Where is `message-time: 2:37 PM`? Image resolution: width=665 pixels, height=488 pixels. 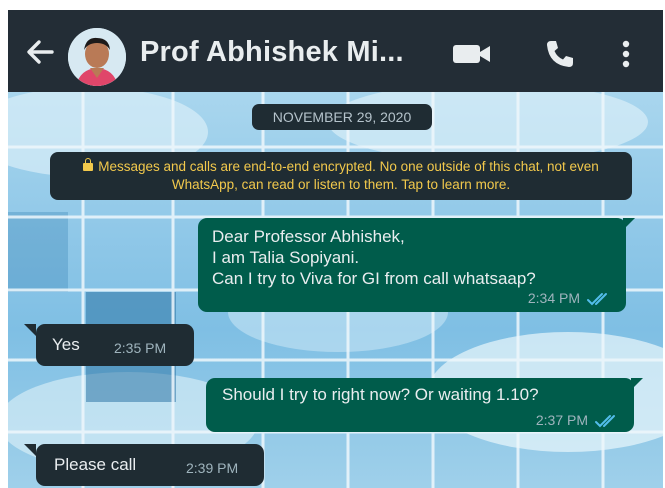 message-time: 2:37 PM is located at coordinates (561, 419).